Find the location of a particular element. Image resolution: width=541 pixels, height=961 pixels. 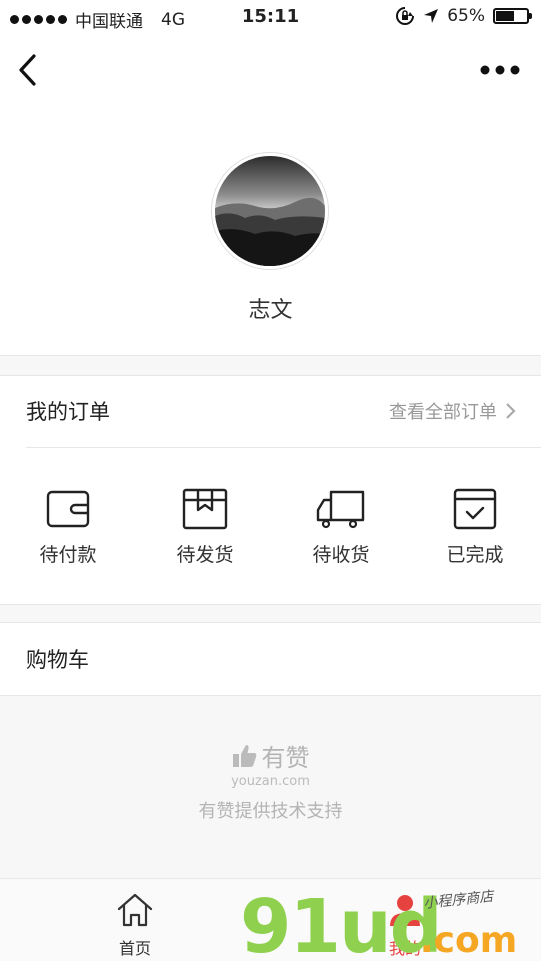

order-completed: 已完成 is located at coordinates (475, 527).